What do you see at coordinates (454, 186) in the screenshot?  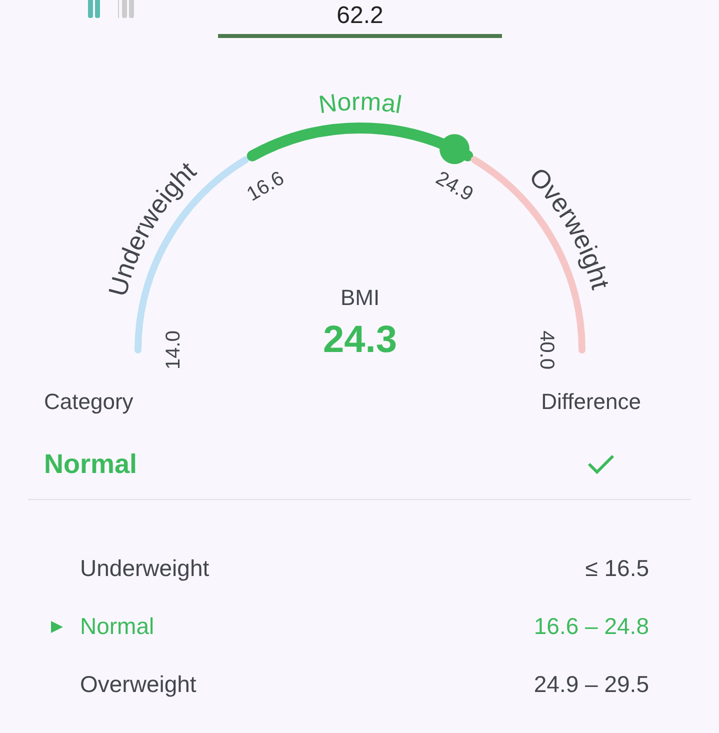 I see `tick-label: 24.9` at bounding box center [454, 186].